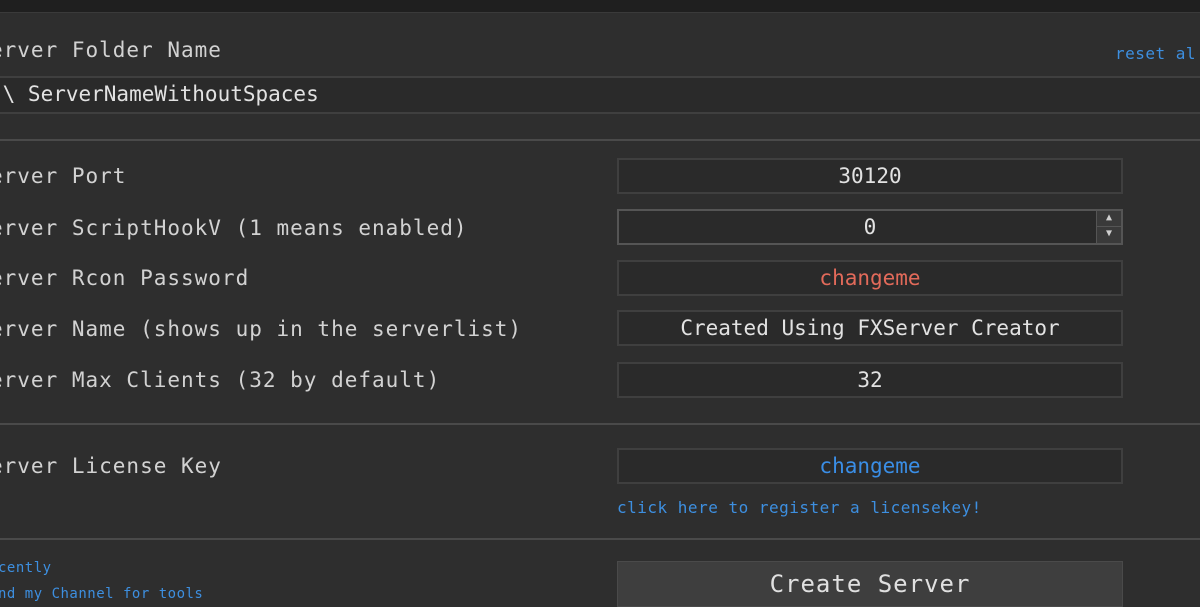 This screenshot has width=1200, height=607. I want to click on rcon-password-input: changeme, so click(870, 278).